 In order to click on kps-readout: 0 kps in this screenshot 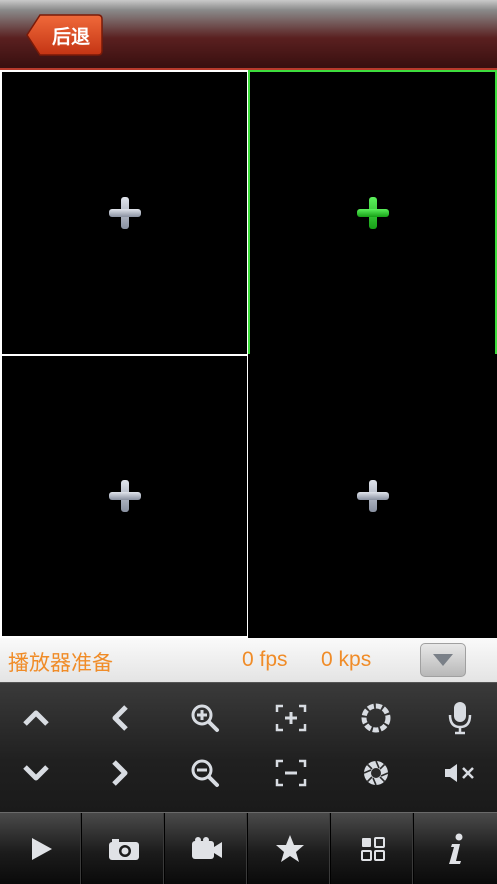, I will do `click(346, 659)`.